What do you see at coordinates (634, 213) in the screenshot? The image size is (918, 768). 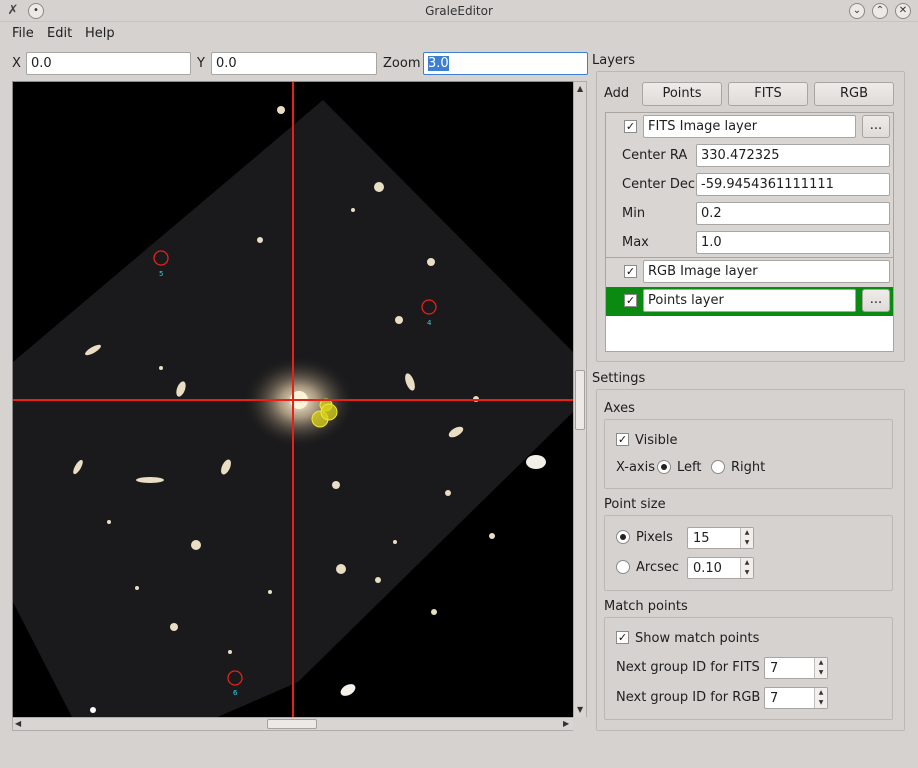 I see `min-label: Min` at bounding box center [634, 213].